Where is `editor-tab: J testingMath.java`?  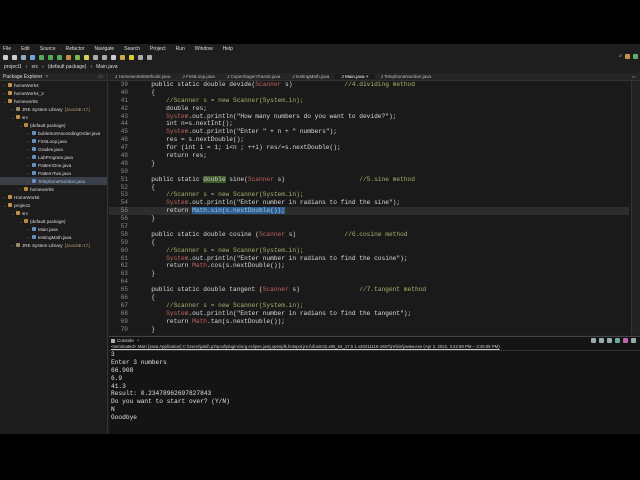 editor-tab: J testingMath.java is located at coordinates (310, 76).